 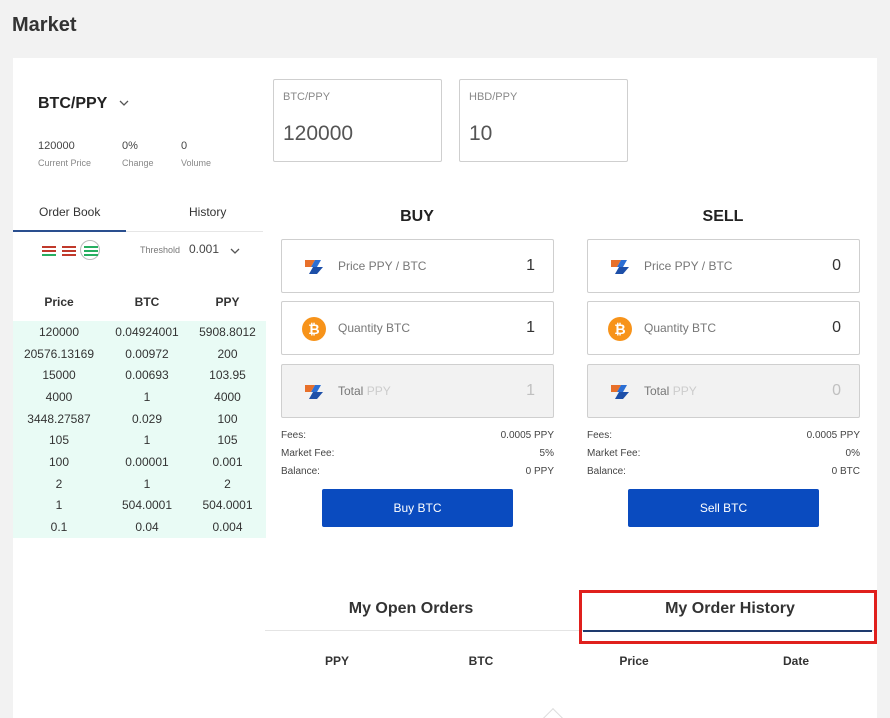 I want to click on table-row: 120000 0.04924001 5908.8012, so click(x=139, y=332).